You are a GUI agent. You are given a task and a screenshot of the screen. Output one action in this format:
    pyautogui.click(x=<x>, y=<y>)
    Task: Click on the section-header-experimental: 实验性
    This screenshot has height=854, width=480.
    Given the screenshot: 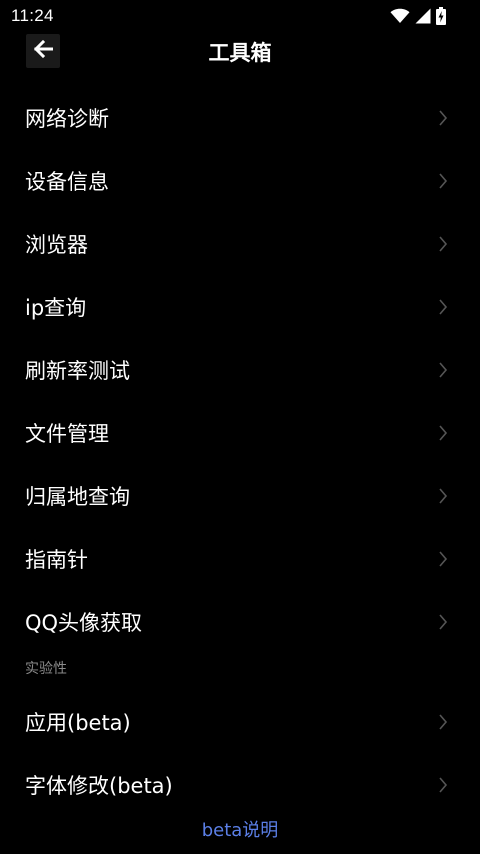 What is the action you would take?
    pyautogui.click(x=46, y=669)
    